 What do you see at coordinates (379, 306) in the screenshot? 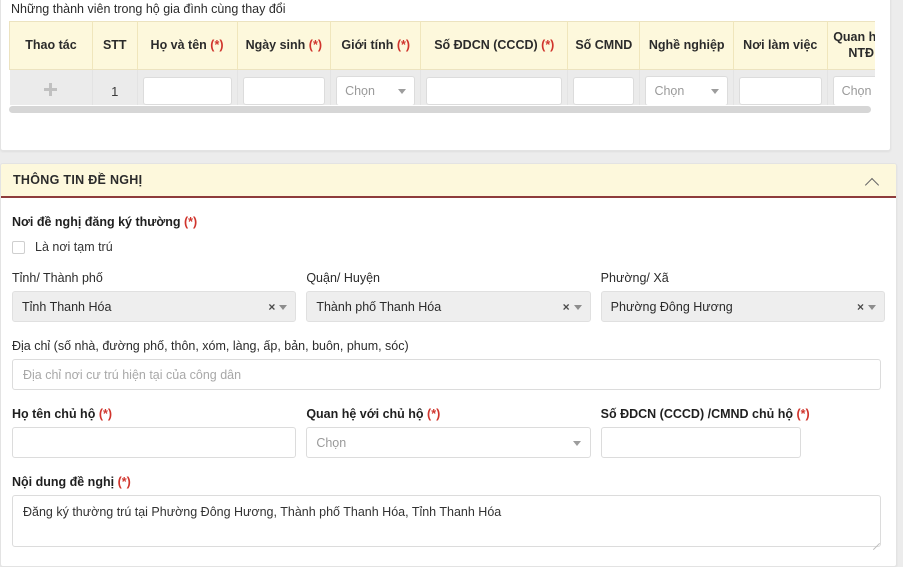
I see `select-value: Thành phố Thanh Hóa` at bounding box center [379, 306].